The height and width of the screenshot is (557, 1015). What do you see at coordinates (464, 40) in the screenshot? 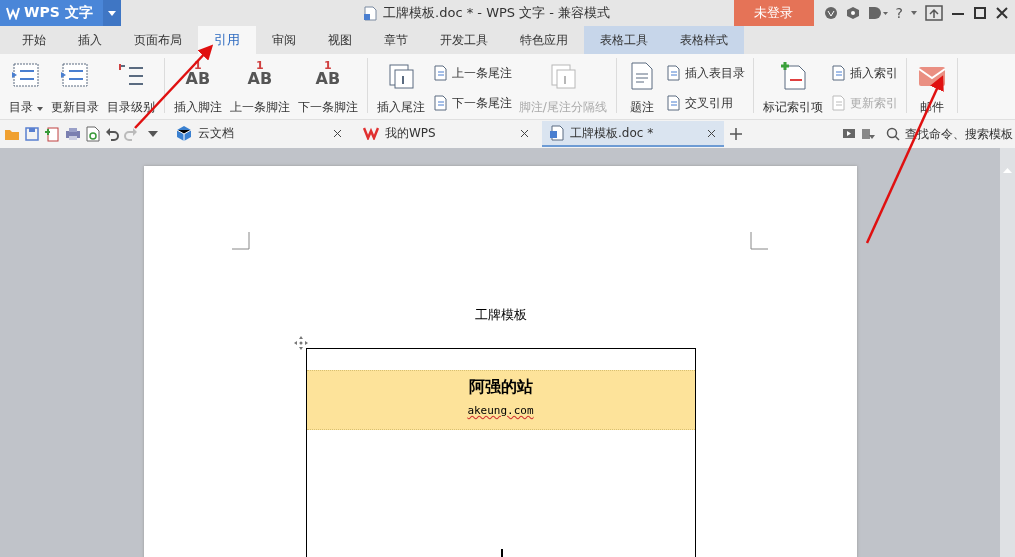
I see `ribbon-tab: 开发工具` at bounding box center [464, 40].